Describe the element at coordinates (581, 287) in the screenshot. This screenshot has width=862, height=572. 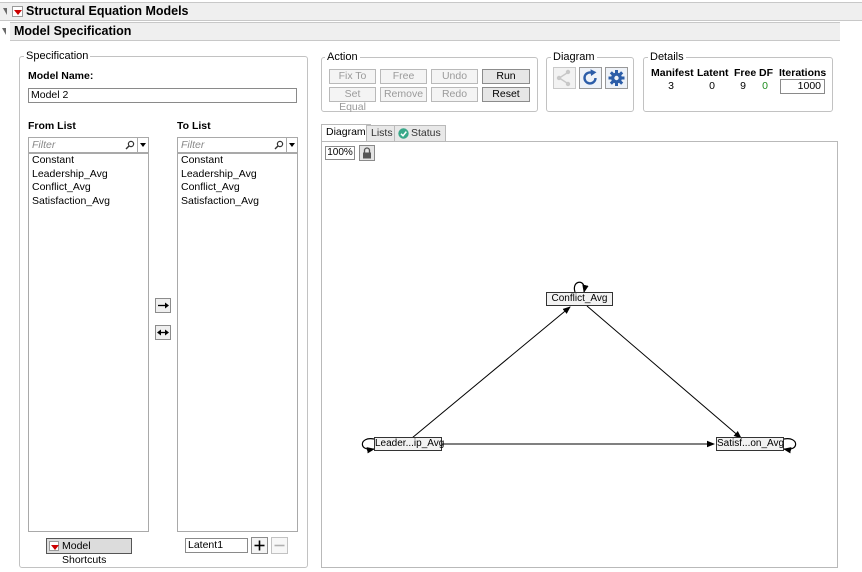
I see `variance-loop-conflict` at that location.